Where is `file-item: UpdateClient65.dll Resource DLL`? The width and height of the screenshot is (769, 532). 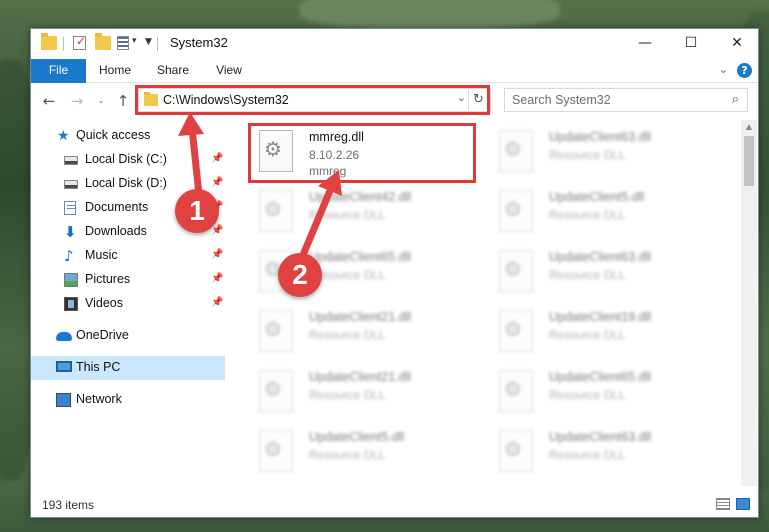
file-item: UpdateClient65.dll Resource DLL is located at coordinates (602, 391).